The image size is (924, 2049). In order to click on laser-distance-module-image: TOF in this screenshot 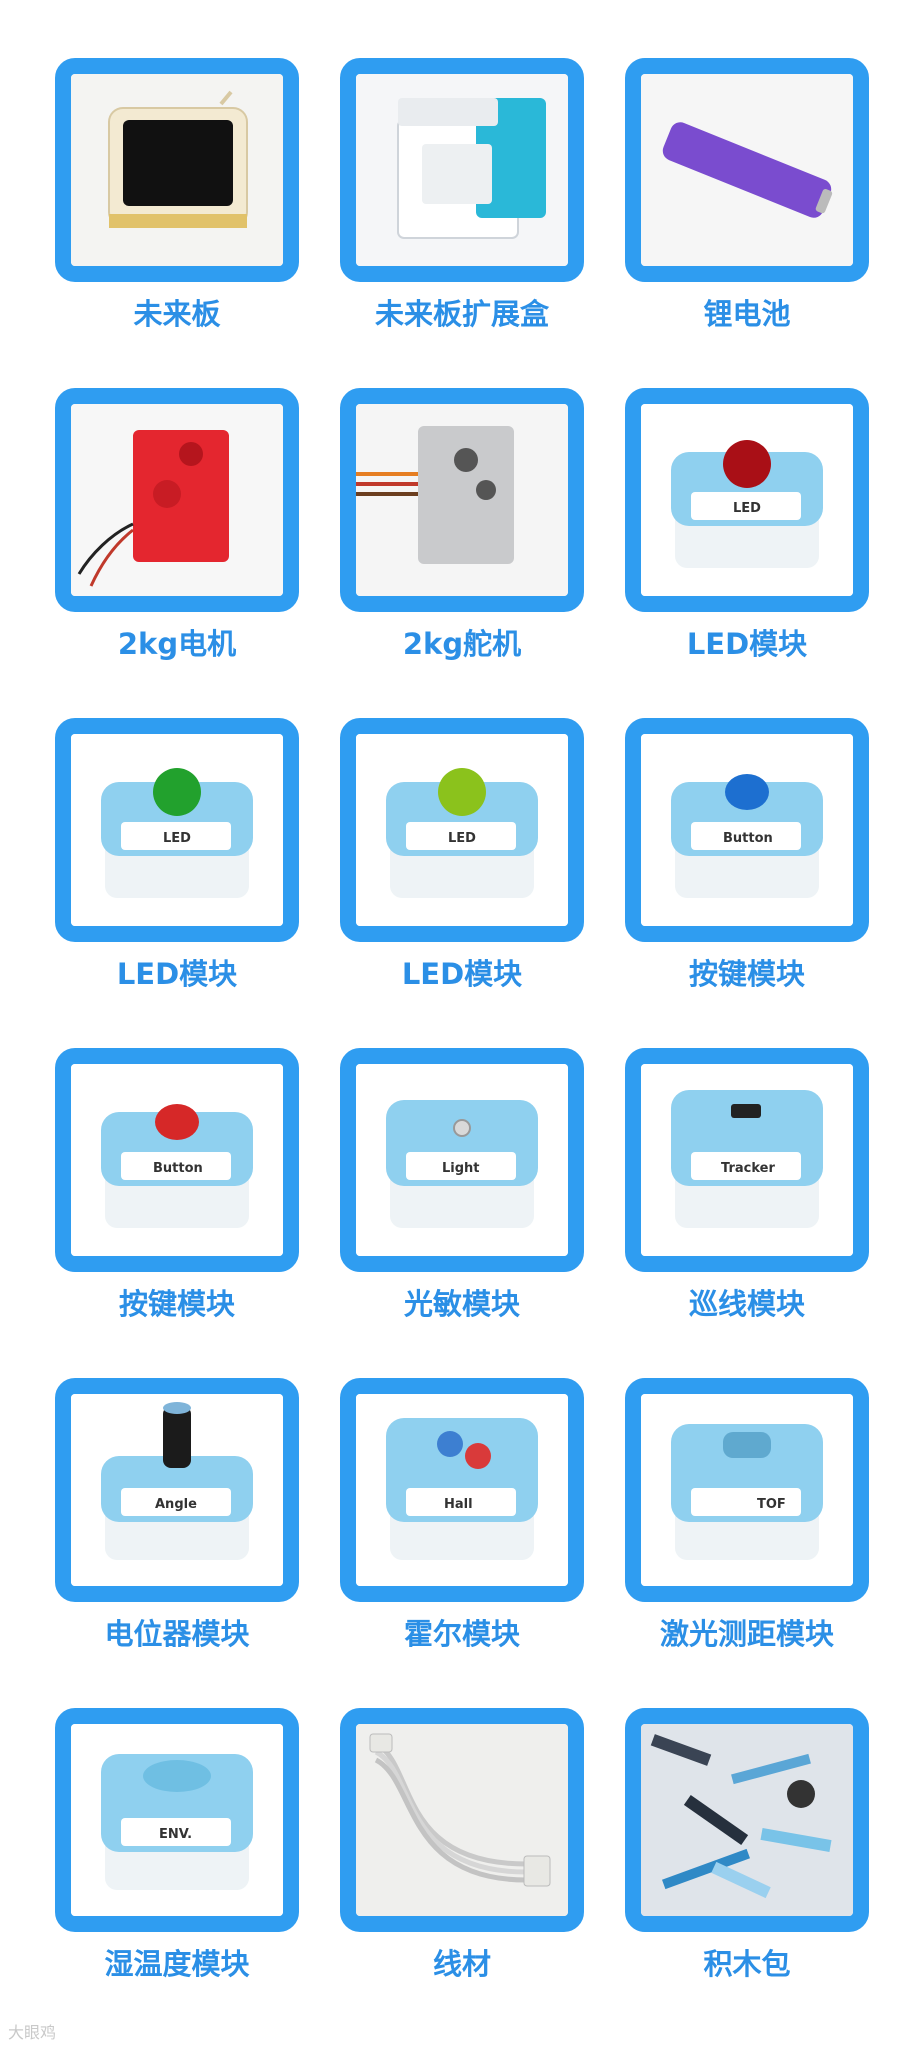, I will do `click(747, 1490)`.